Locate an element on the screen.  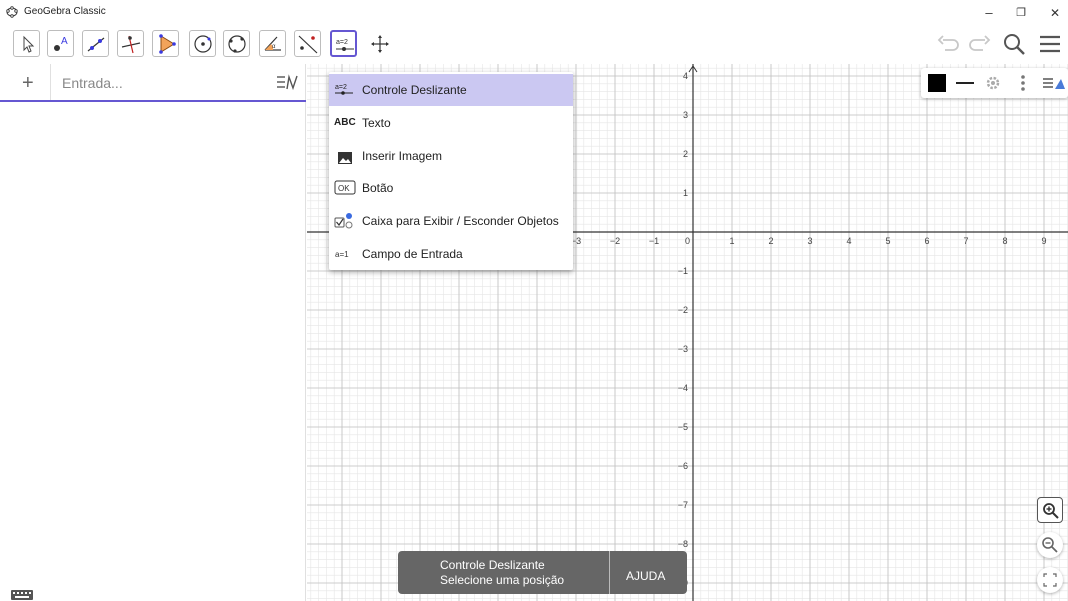
zoom-out-button is located at coordinates (1050, 545).